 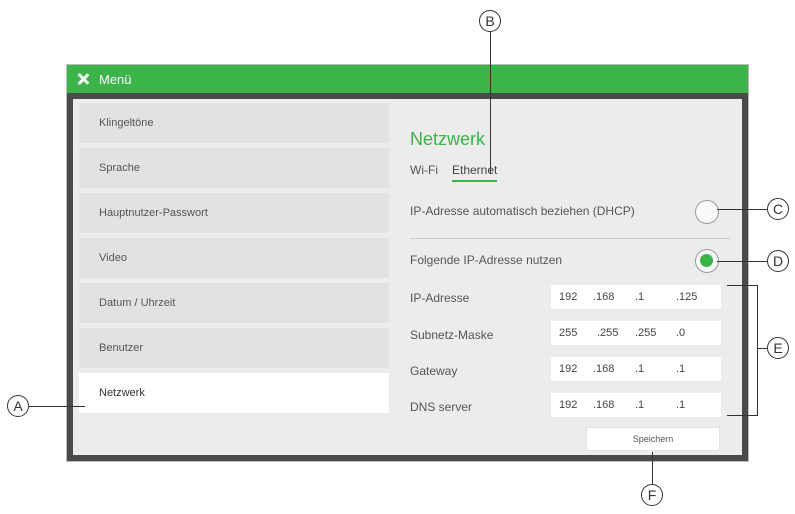 What do you see at coordinates (490, 21) in the screenshot?
I see `callout-b: B` at bounding box center [490, 21].